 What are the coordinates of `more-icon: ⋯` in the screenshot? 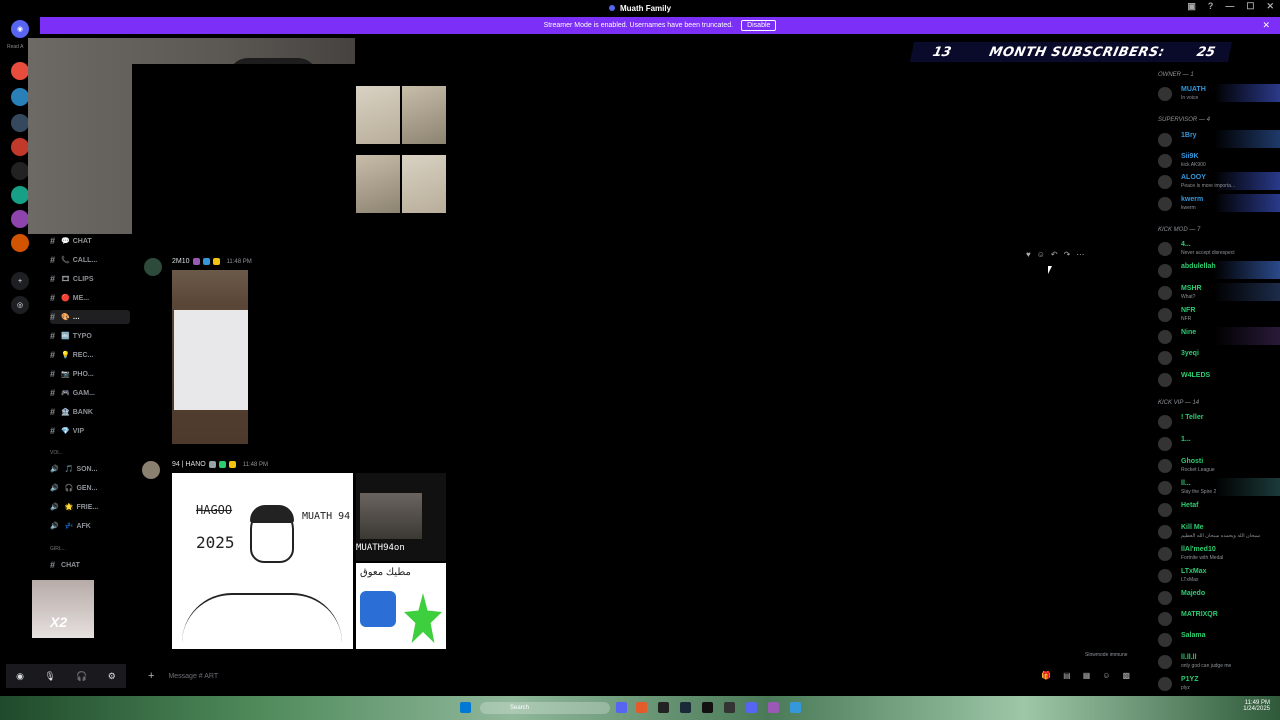 It's located at (1080, 254).